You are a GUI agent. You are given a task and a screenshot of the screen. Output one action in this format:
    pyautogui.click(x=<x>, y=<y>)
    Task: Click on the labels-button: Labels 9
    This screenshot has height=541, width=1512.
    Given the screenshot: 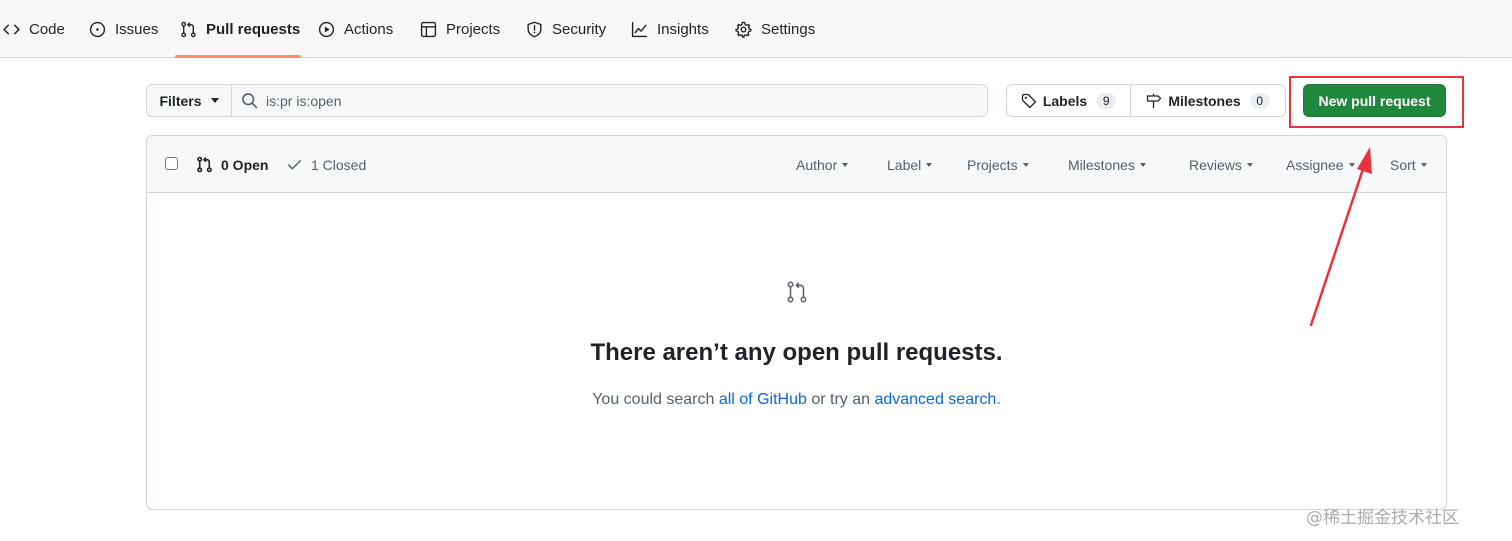 What is the action you would take?
    pyautogui.click(x=1069, y=100)
    